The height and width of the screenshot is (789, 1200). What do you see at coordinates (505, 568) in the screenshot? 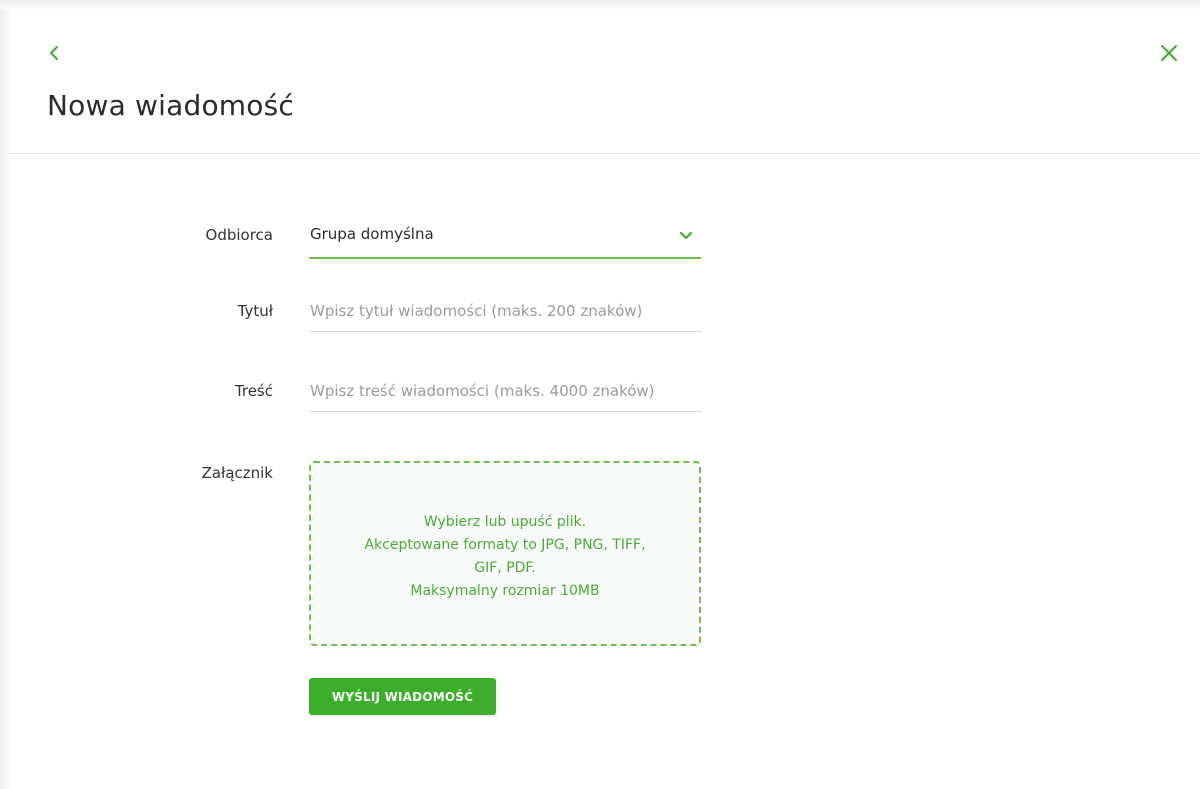
I see `dropzone-line-formats-cont: GIF, PDF.` at bounding box center [505, 568].